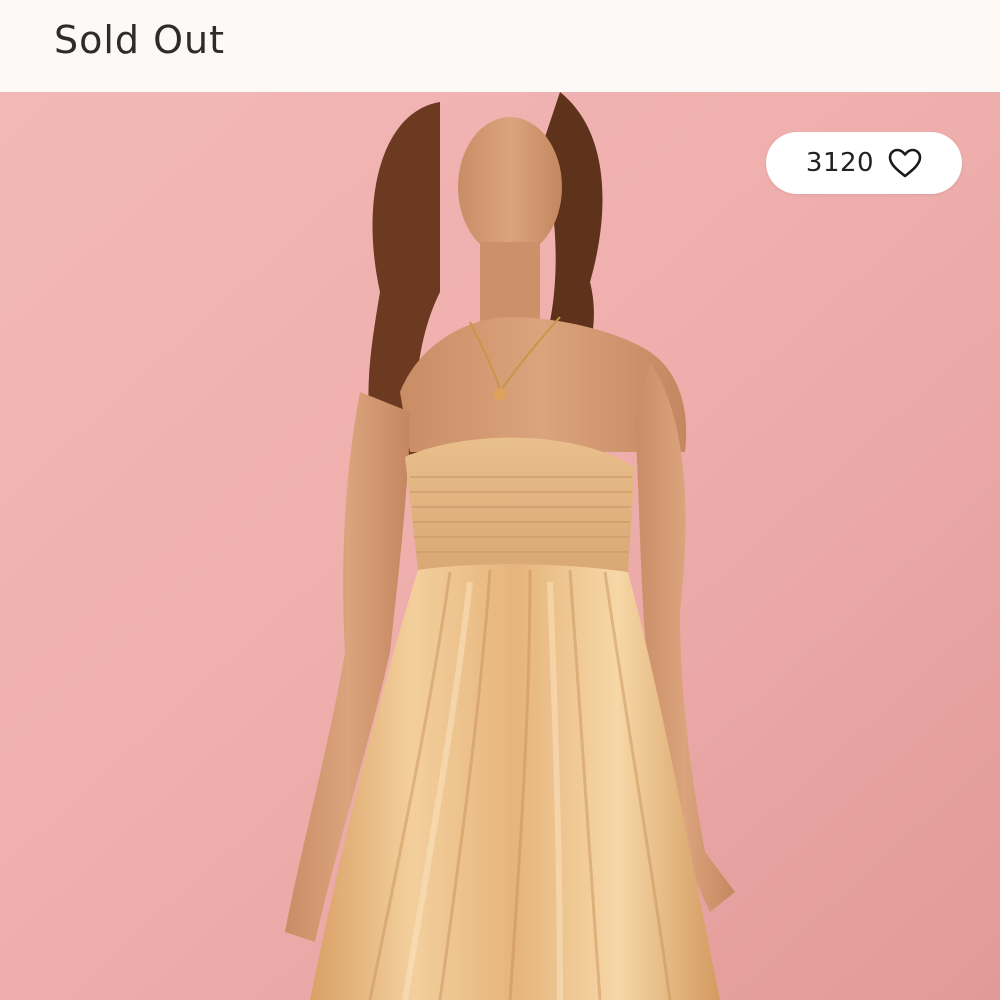 Image resolution: width=1000 pixels, height=1000 pixels. I want to click on product-header: Sold Out, so click(500, 46).